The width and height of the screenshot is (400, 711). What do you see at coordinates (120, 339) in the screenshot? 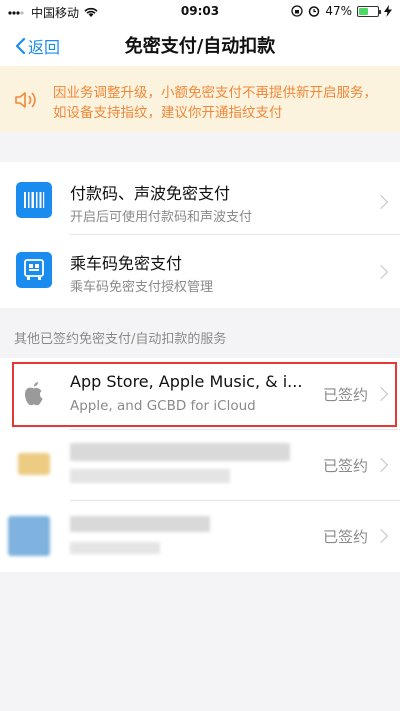
I see `section-label: 其他已签约免密支付/自动扣款的服务` at bounding box center [120, 339].